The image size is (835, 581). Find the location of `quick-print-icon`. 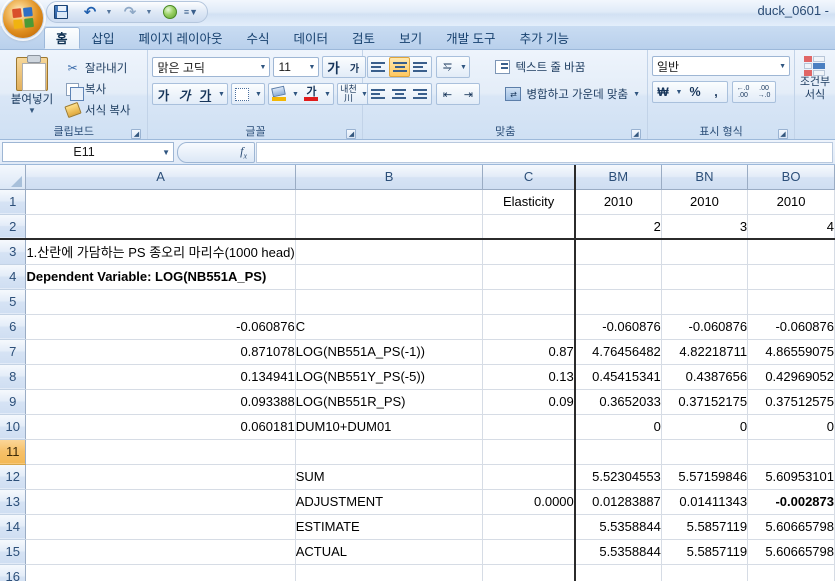

quick-print-icon is located at coordinates (170, 12).